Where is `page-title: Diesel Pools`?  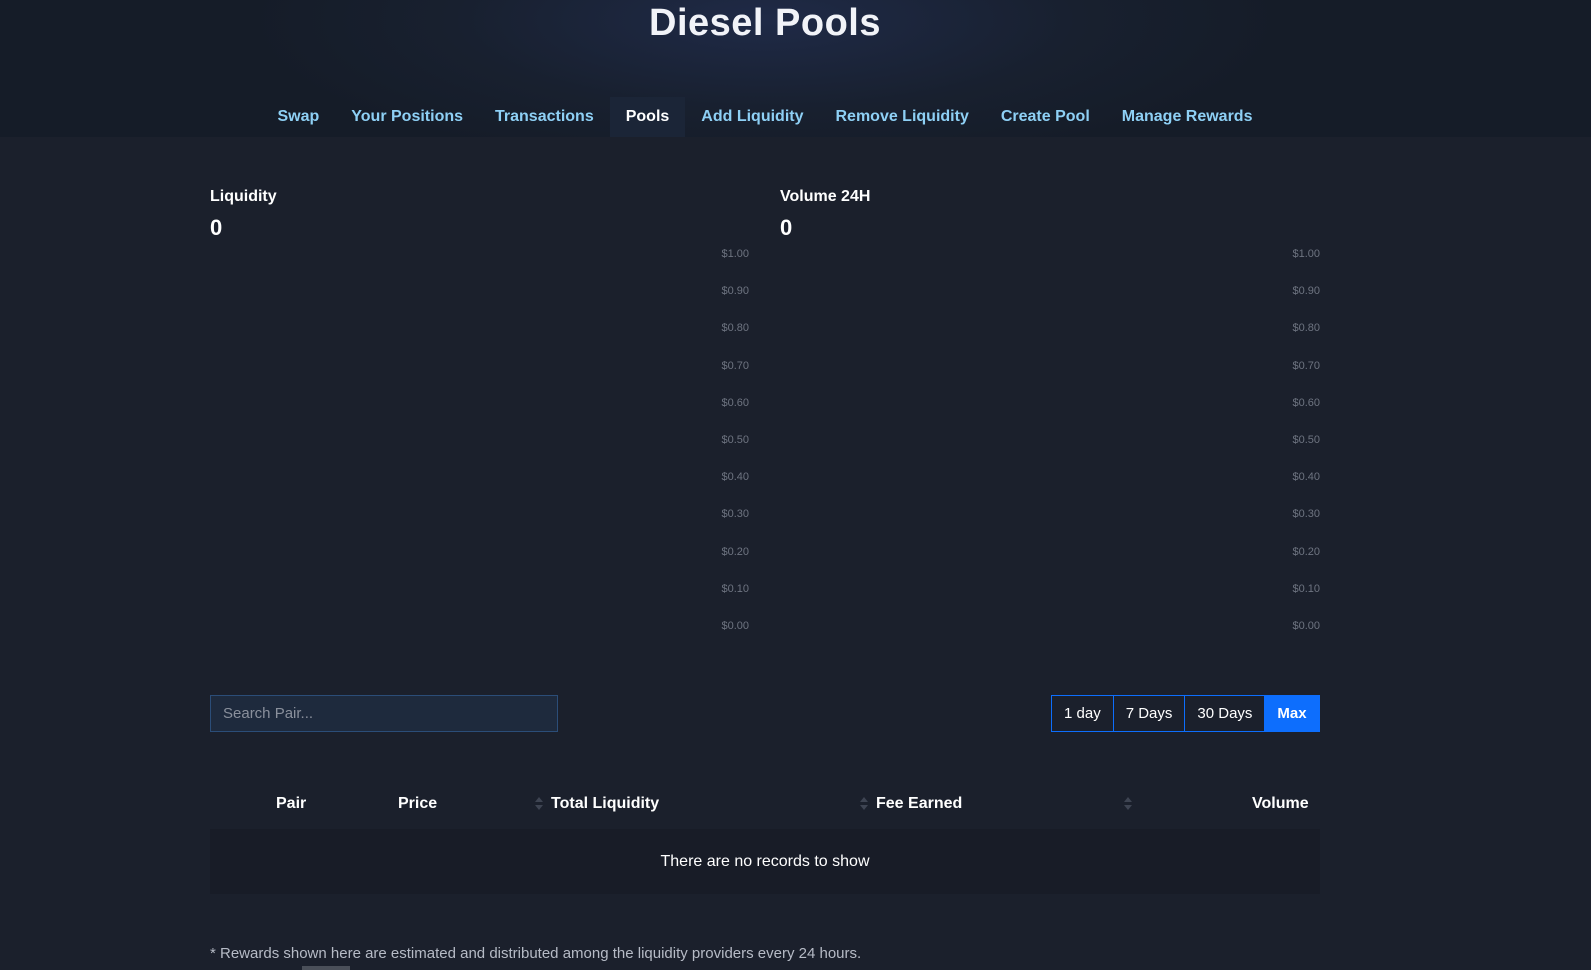 page-title: Diesel Pools is located at coordinates (765, 23).